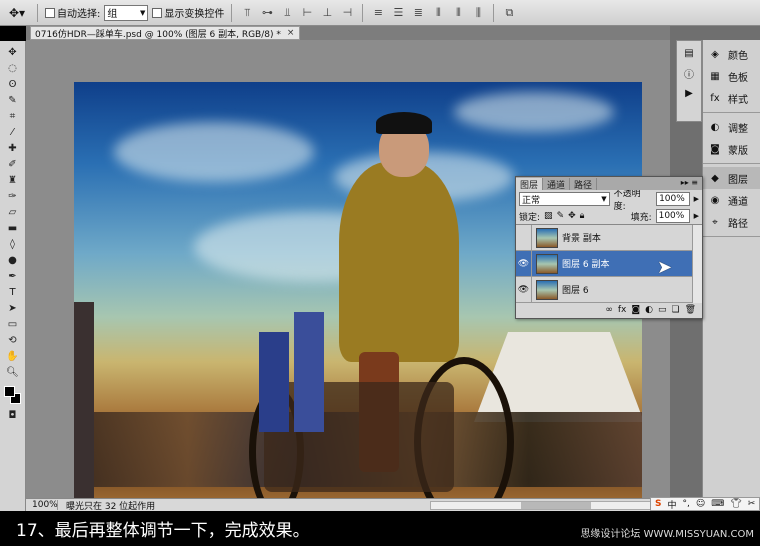 This screenshot has width=760, height=546. I want to click on actions-icon: ▶, so click(689, 93).